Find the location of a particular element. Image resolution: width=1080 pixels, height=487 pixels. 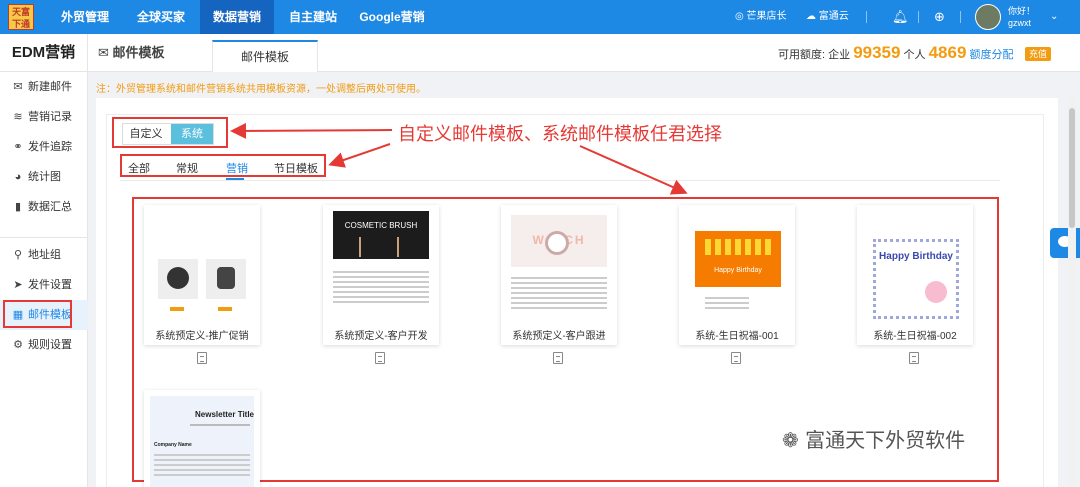

watermark-text: 富通天下外贸软件 is located at coordinates (885, 440).